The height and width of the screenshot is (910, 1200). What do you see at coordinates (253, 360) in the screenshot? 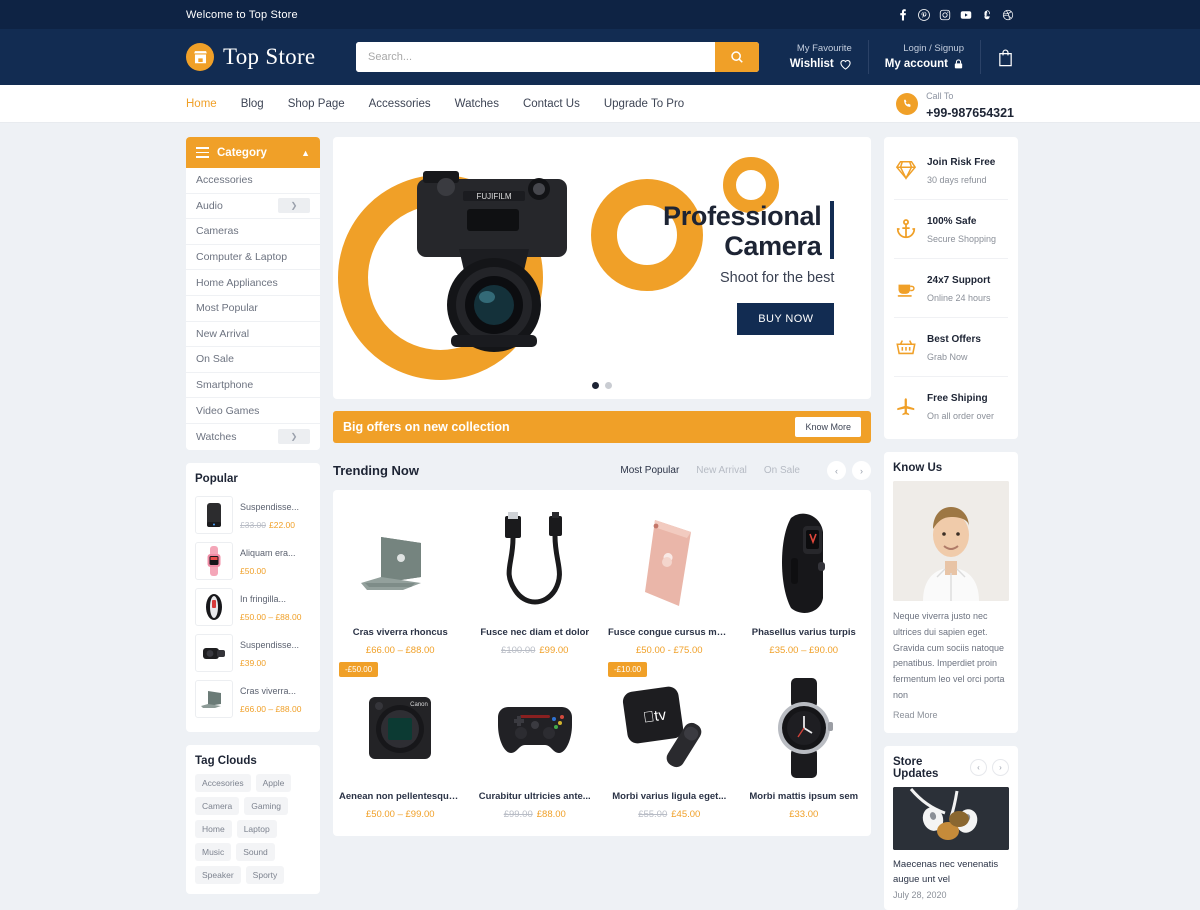
I see `category-item-on-sale: On Sale` at bounding box center [253, 360].